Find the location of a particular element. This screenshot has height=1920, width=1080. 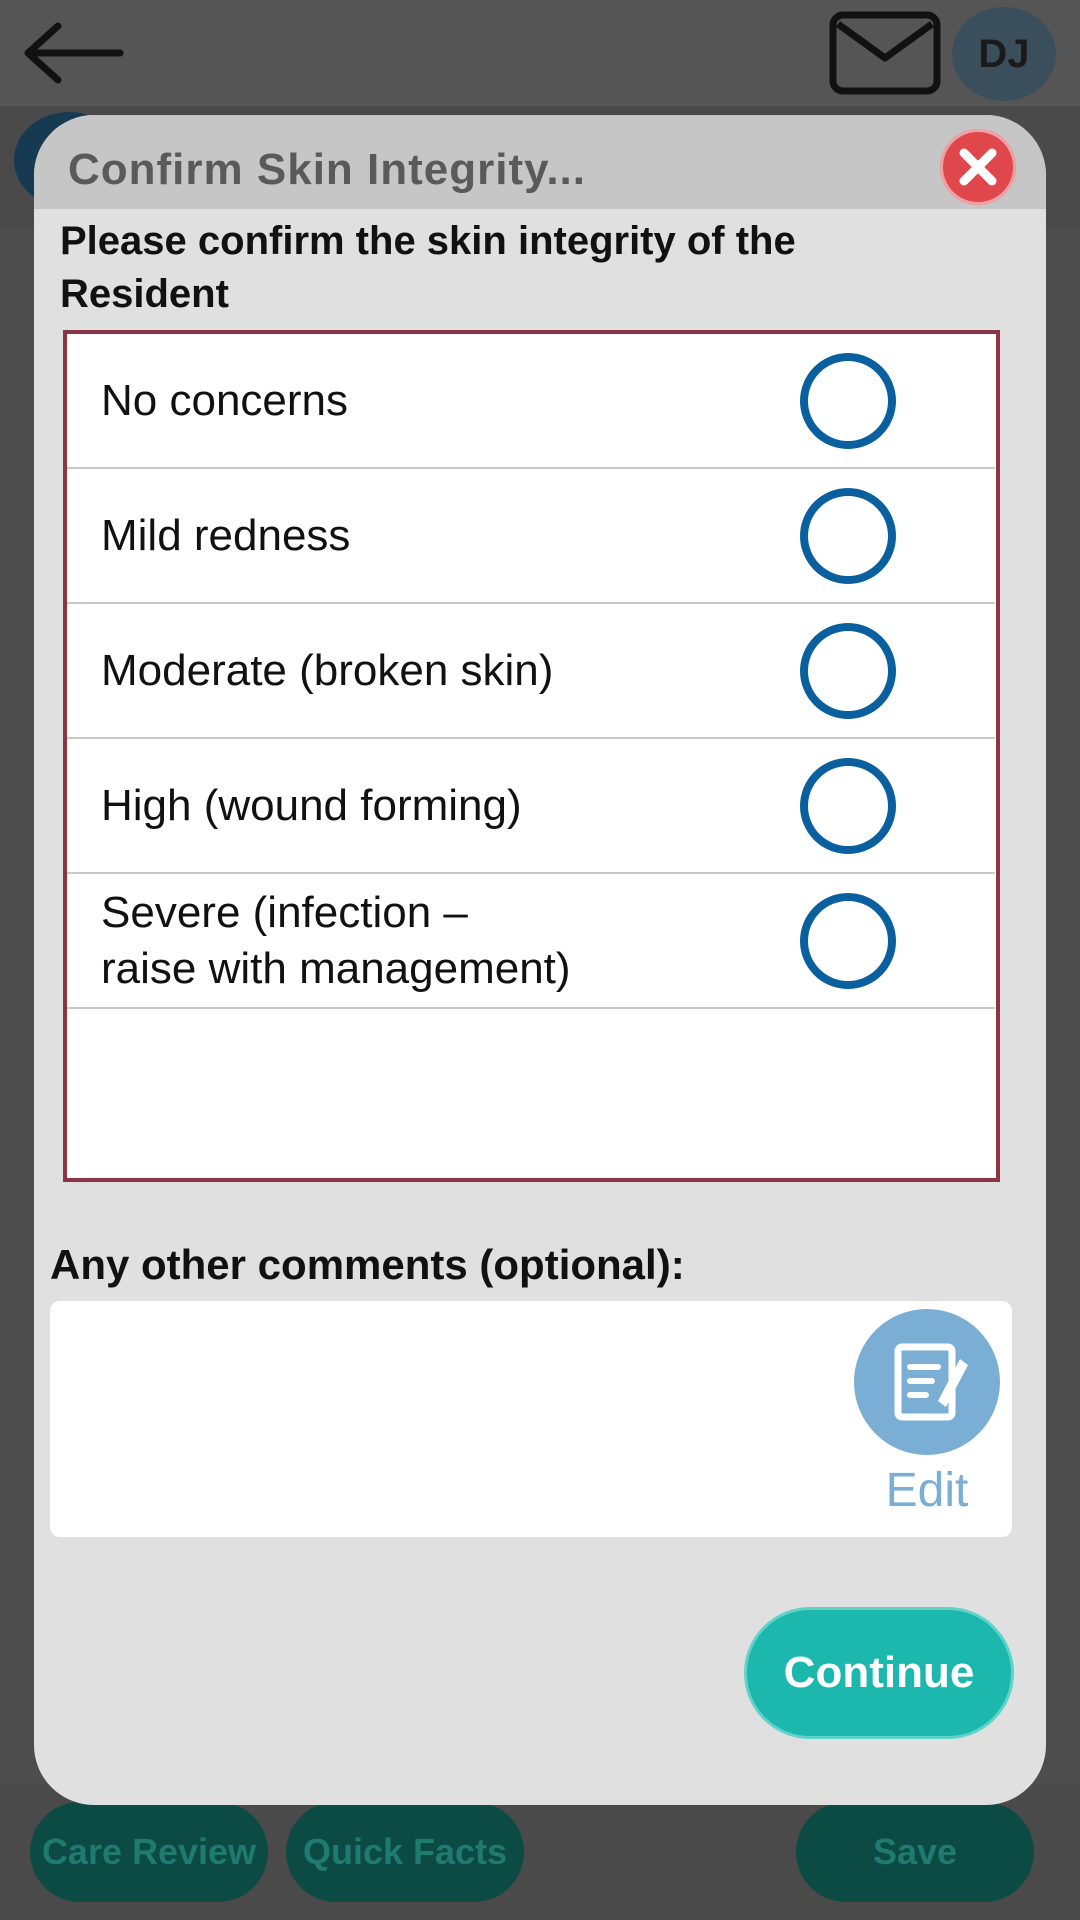

option-no-concerns: No concerns is located at coordinates (531, 401).